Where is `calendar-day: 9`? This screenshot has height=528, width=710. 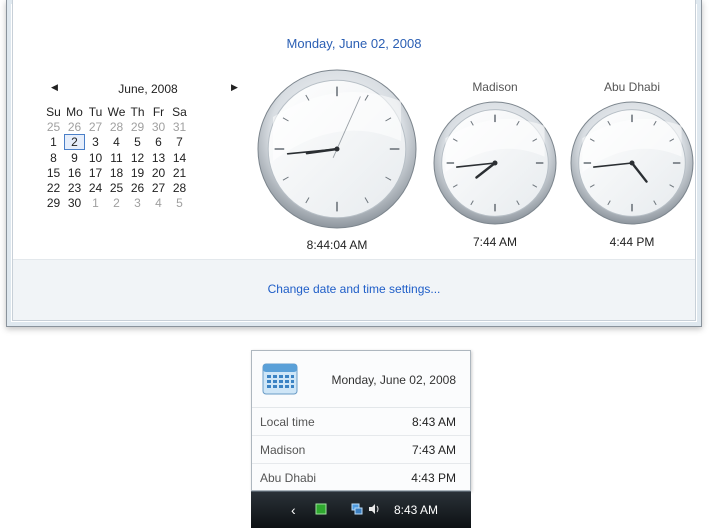
calendar-day: 9 is located at coordinates (74, 157).